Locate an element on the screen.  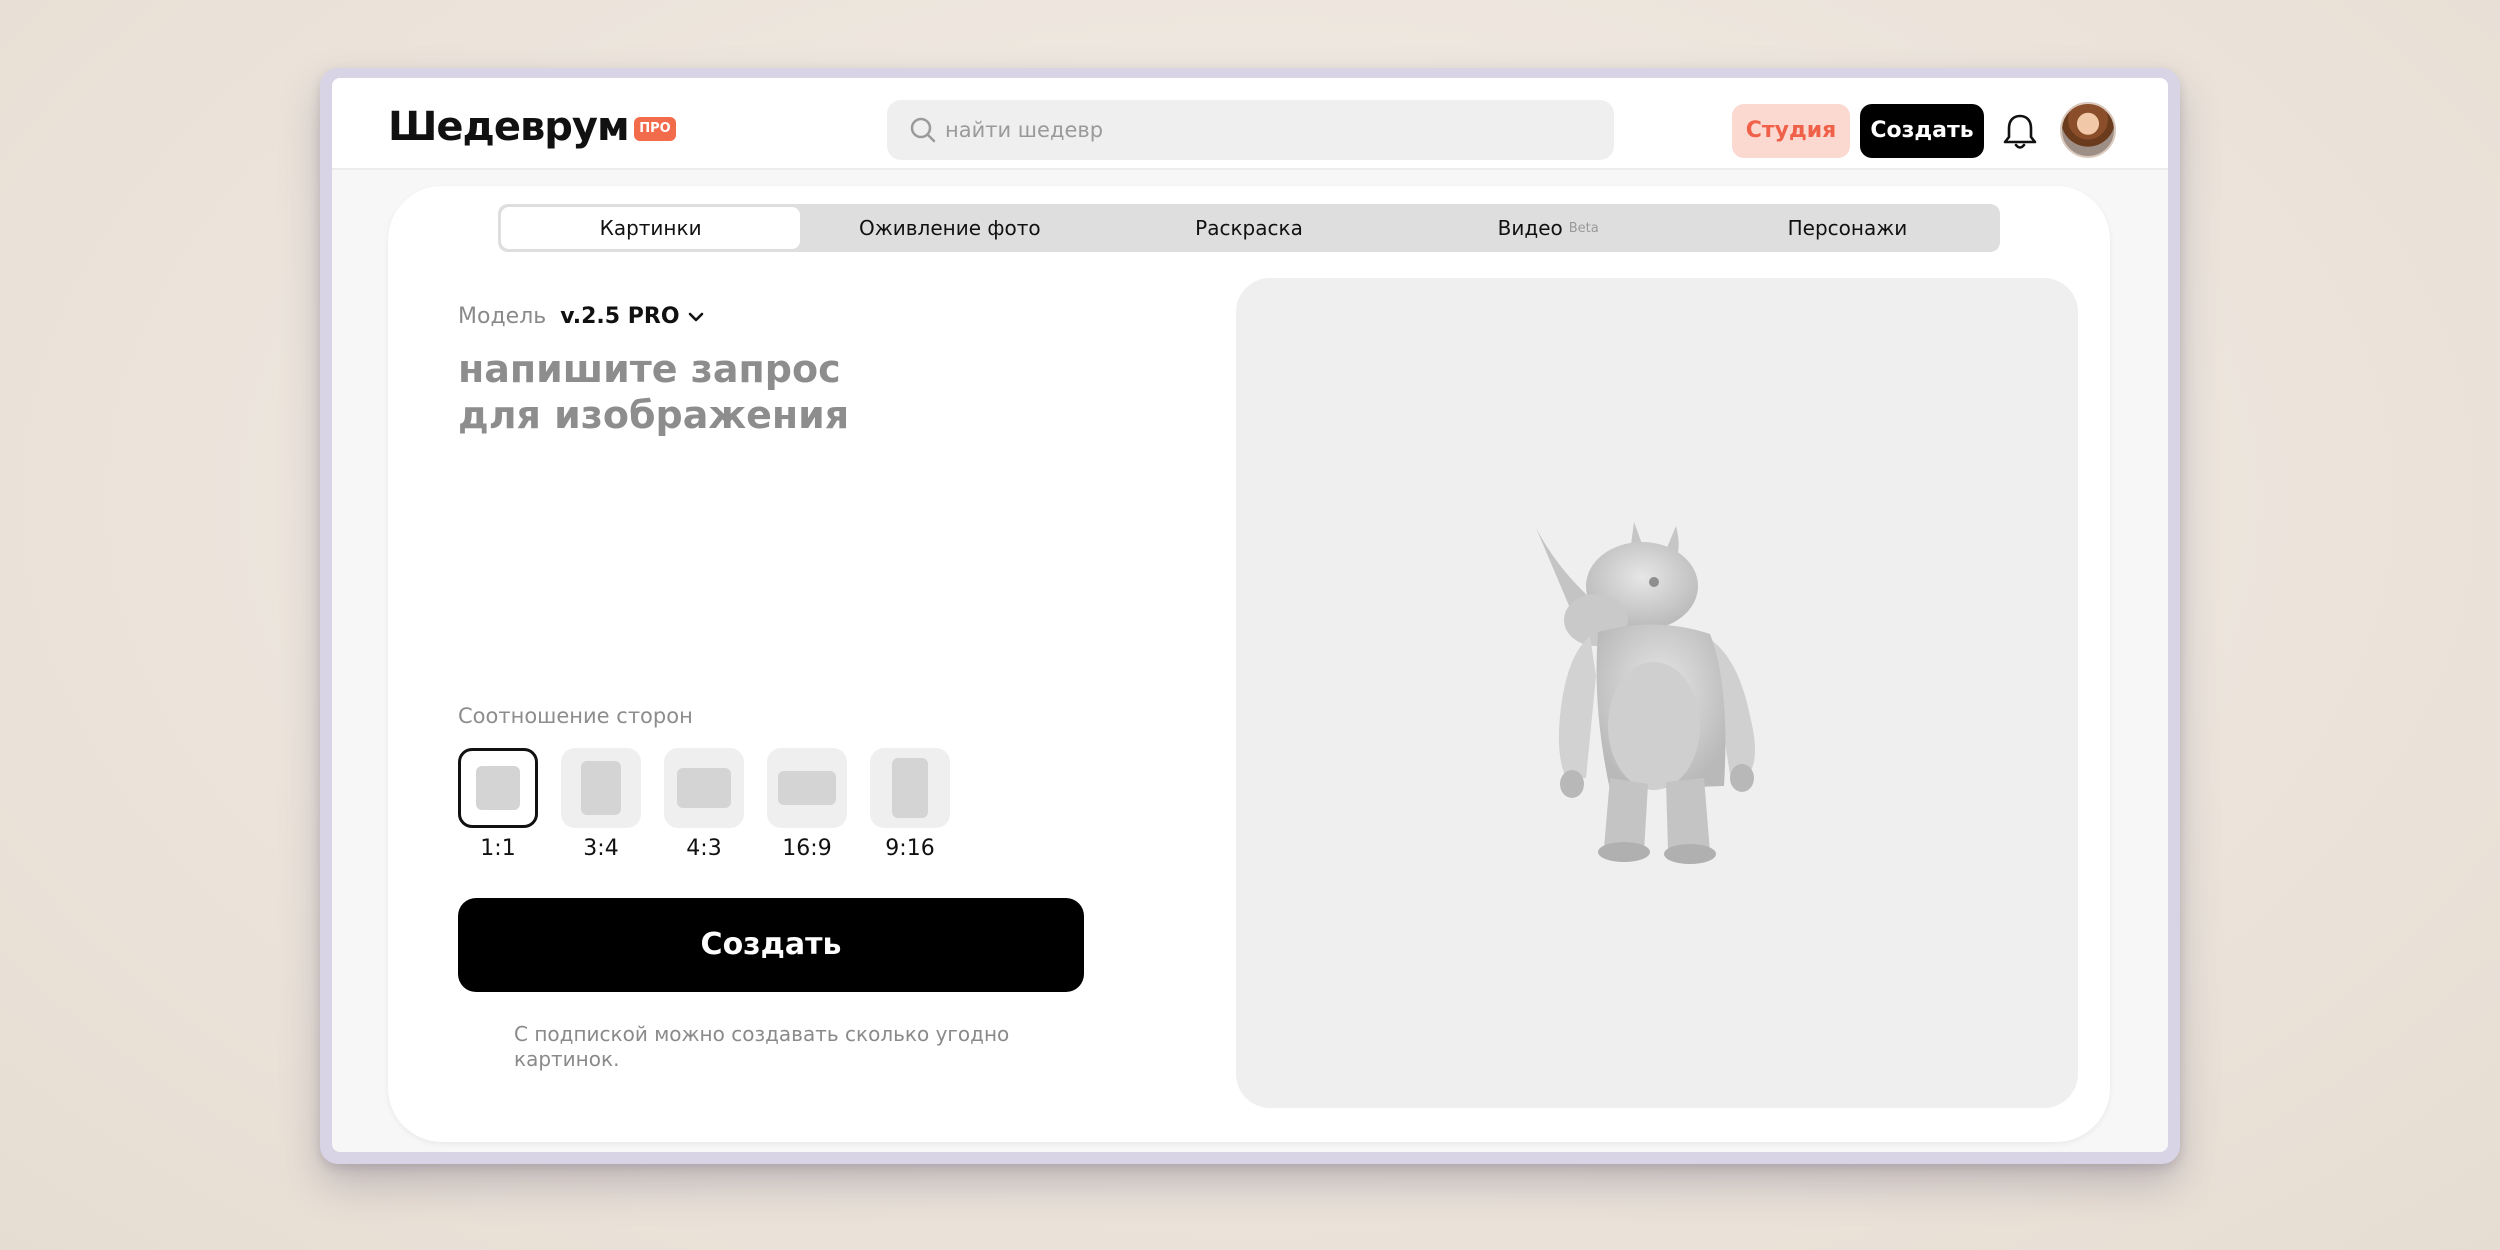
tab-pictures: Картинки is located at coordinates (651, 228).